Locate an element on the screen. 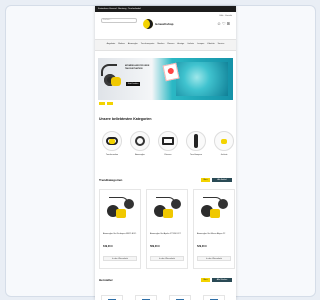 This screenshot has width=320, height=300. category-item: Atemregler is located at coordinates (140, 143).